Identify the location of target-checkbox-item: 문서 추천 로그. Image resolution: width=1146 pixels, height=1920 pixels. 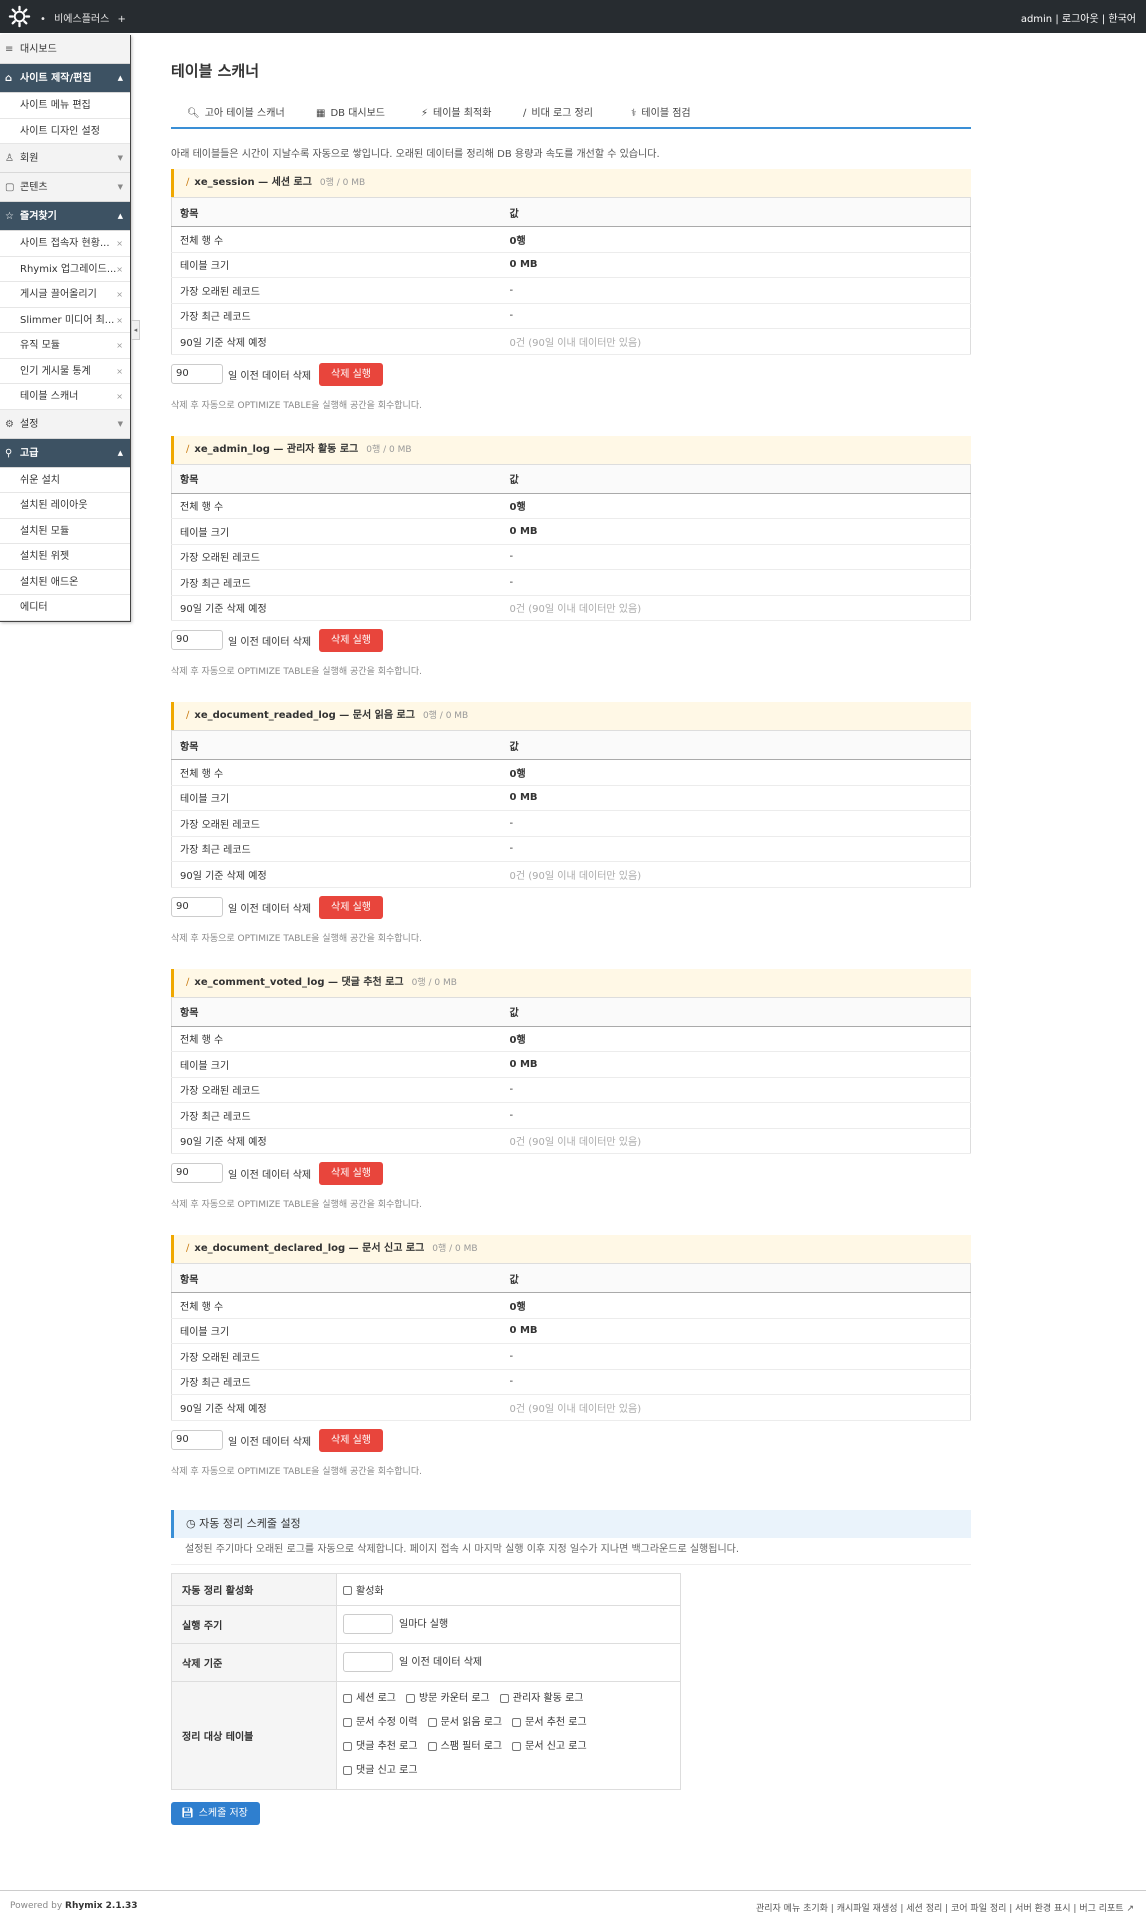
(549, 1723).